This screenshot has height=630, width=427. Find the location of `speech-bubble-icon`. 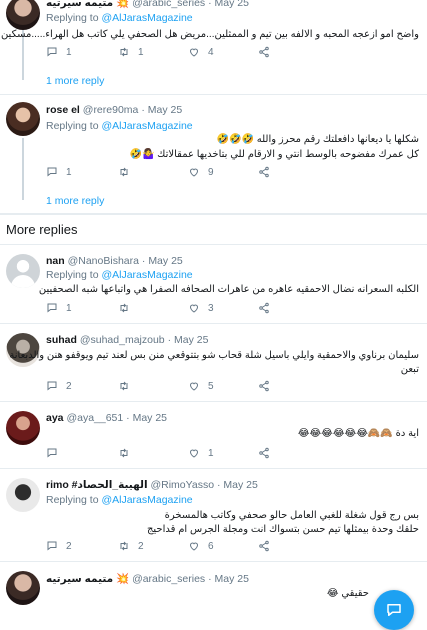

speech-bubble-icon is located at coordinates (394, 610).